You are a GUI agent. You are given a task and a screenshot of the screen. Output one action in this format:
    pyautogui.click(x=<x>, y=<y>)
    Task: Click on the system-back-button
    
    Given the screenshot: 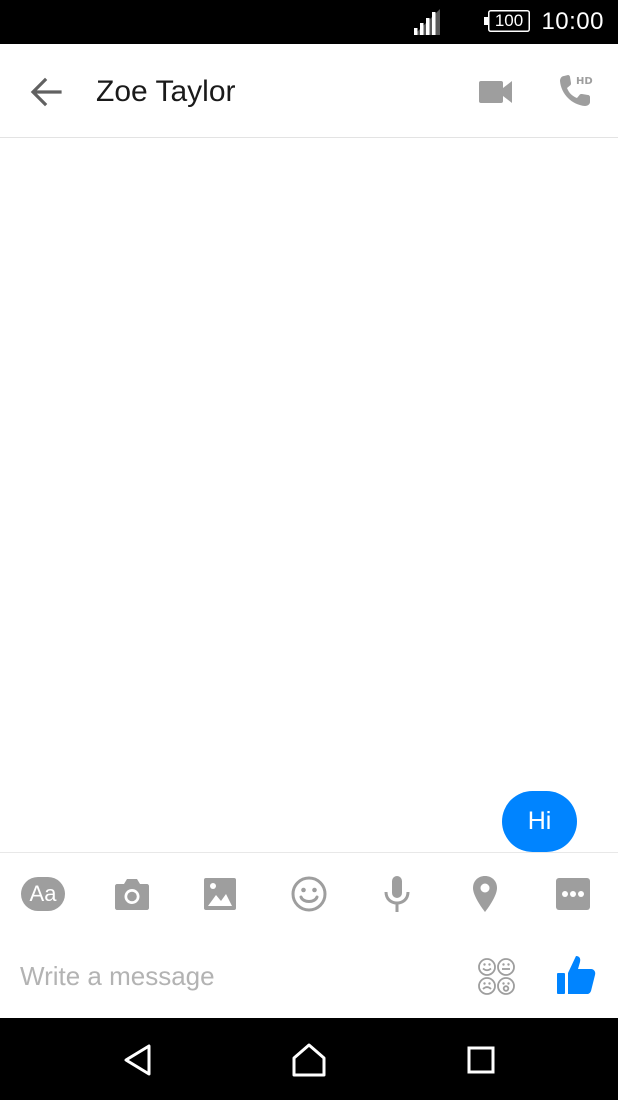 What is the action you would take?
    pyautogui.click(x=138, y=1060)
    